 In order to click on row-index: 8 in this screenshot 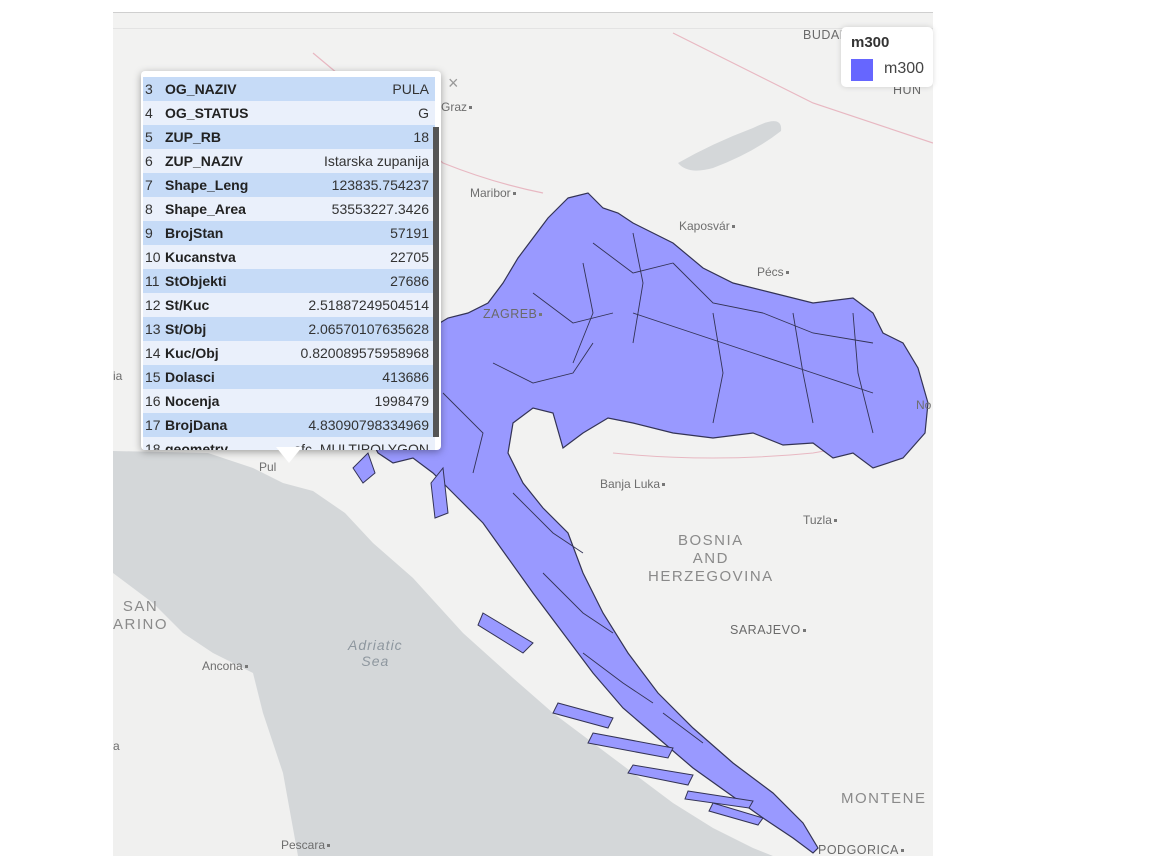, I will do `click(149, 209)`.